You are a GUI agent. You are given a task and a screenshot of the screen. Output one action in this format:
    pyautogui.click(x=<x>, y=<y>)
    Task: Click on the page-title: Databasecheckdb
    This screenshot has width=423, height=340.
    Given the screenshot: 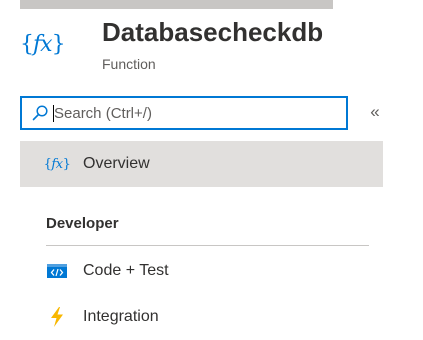 What is the action you would take?
    pyautogui.click(x=213, y=32)
    